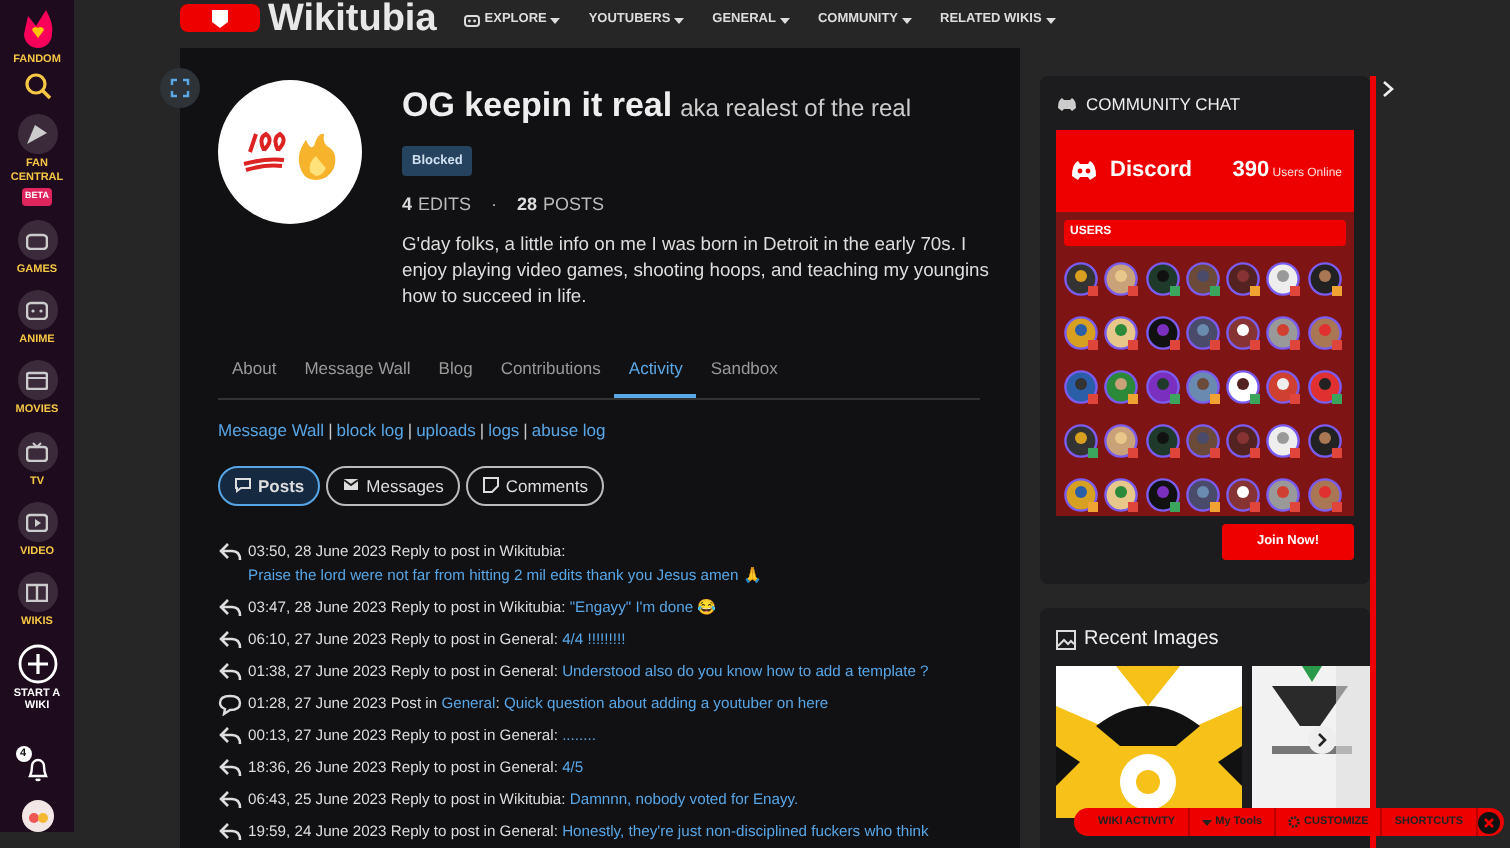 The width and height of the screenshot is (1510, 848). I want to click on tv-button, so click(37, 451).